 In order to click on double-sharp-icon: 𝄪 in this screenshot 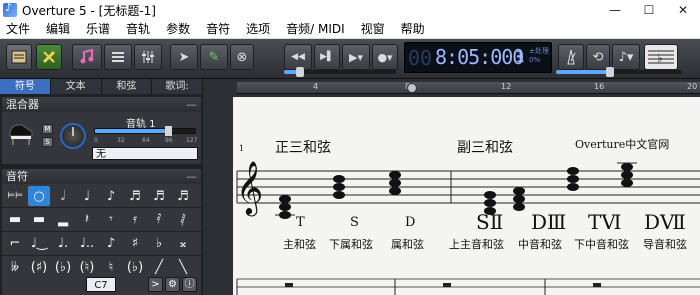, I will do `click(183, 243)`.